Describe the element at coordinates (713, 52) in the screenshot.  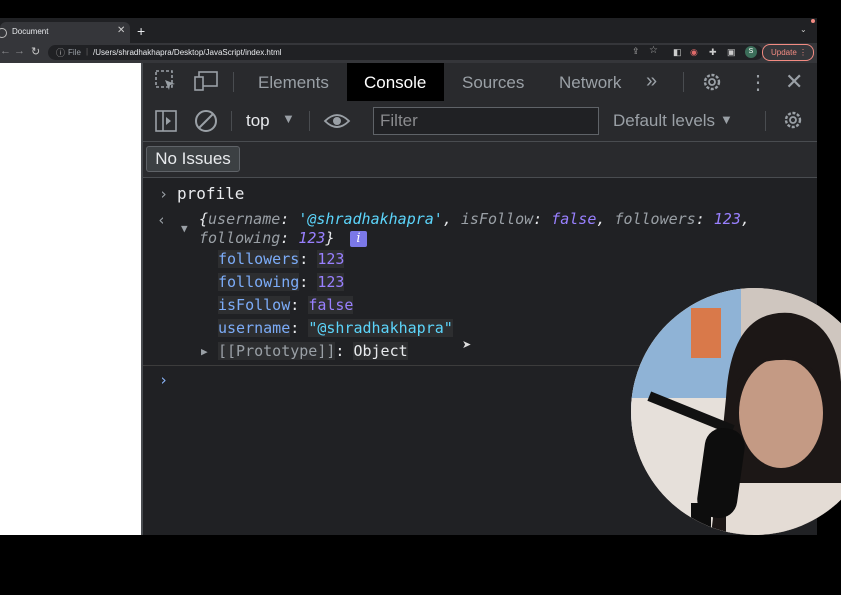
I see `extensions-puzzle-icon: ✚` at that location.